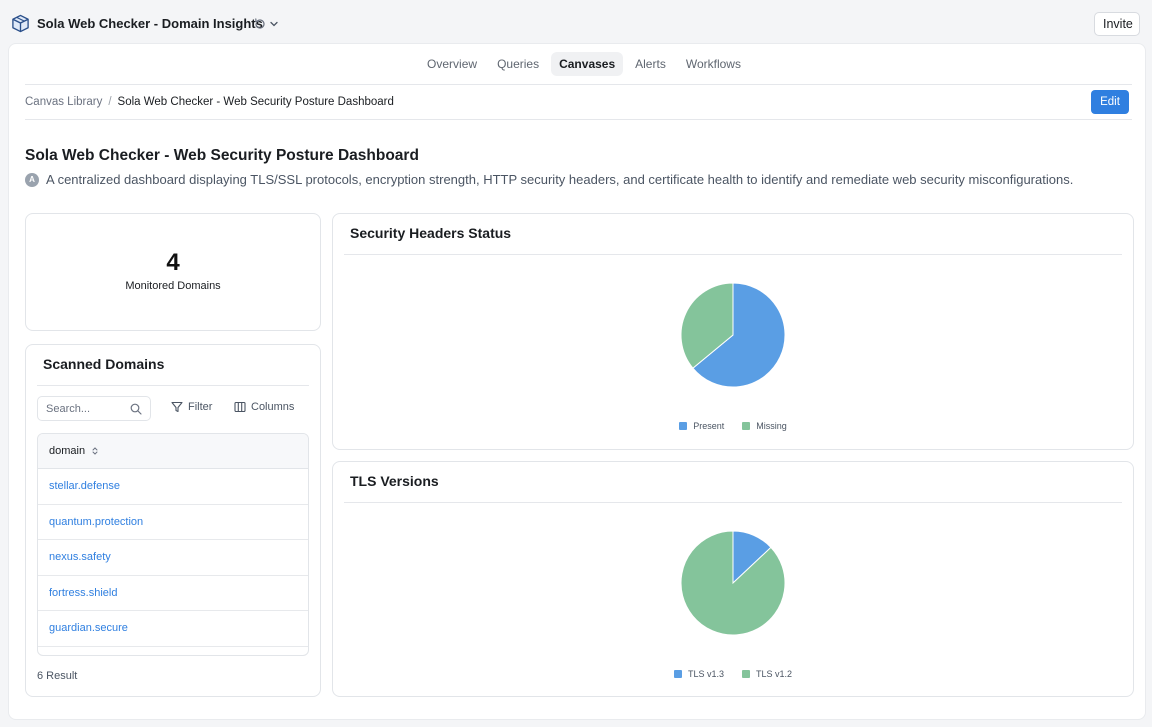 The image size is (1152, 727). I want to click on legend-item: TLS v1.2, so click(767, 674).